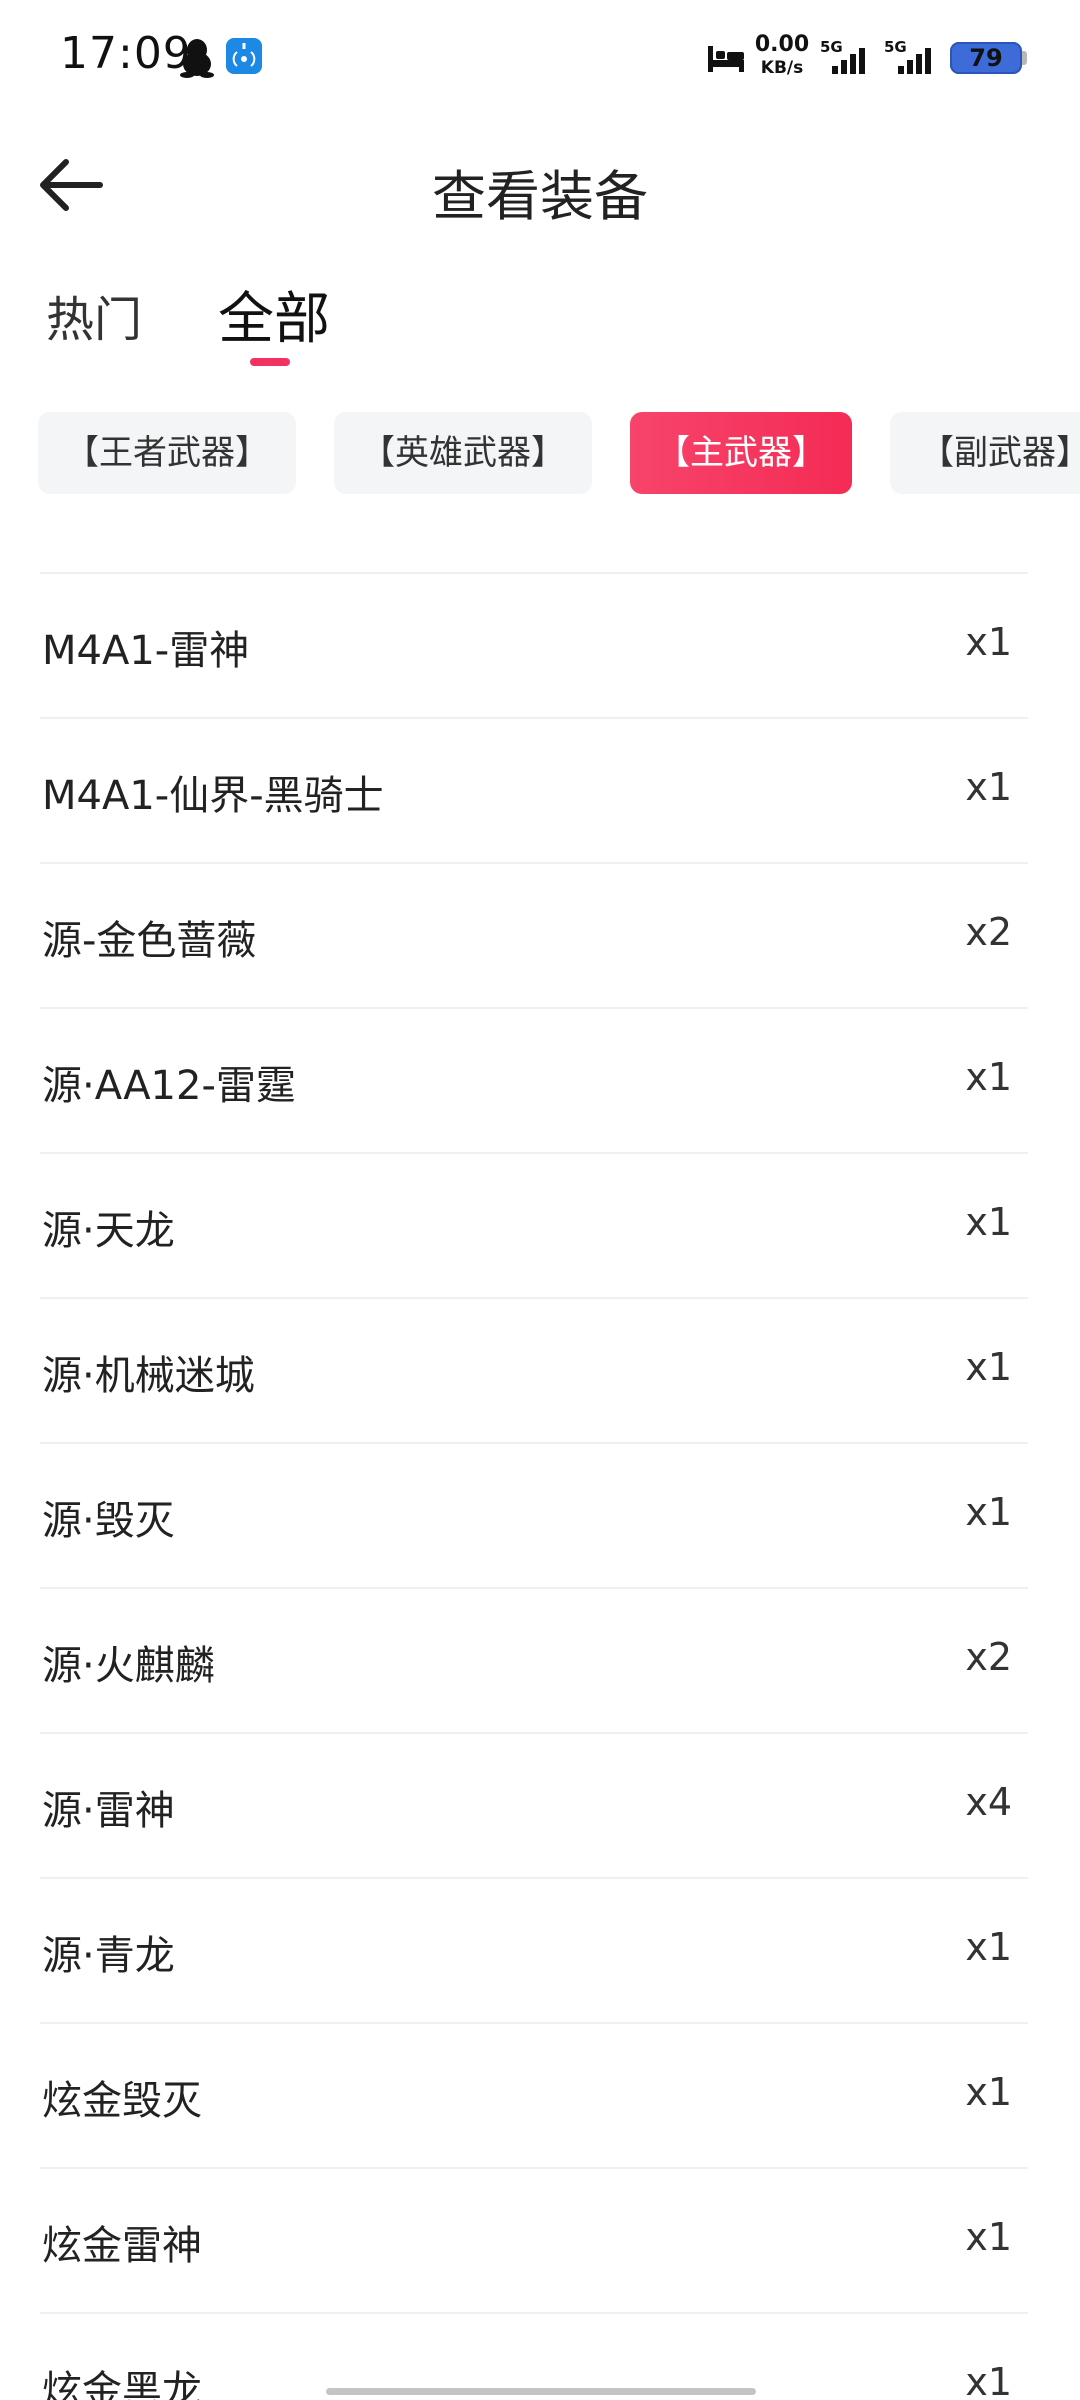 Image resolution: width=1080 pixels, height=2400 pixels. I want to click on tab-hot: 热门, so click(94, 315).